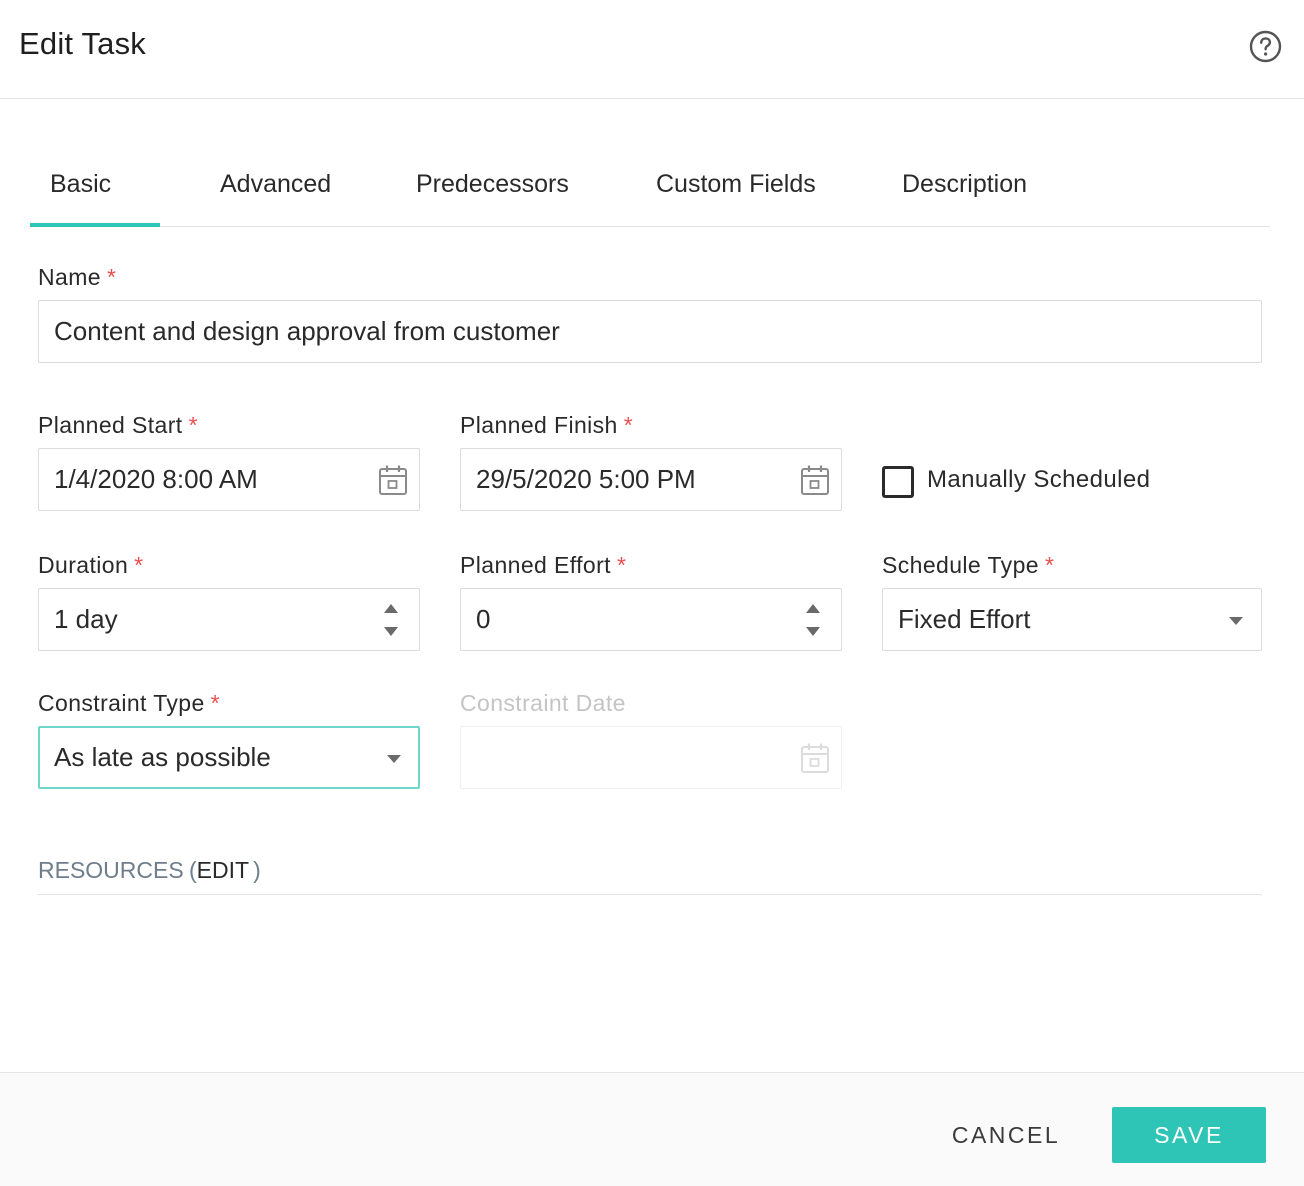 This screenshot has height=1186, width=1304. I want to click on planned-start-value: 1/4/2020 8:00 AM, so click(156, 479).